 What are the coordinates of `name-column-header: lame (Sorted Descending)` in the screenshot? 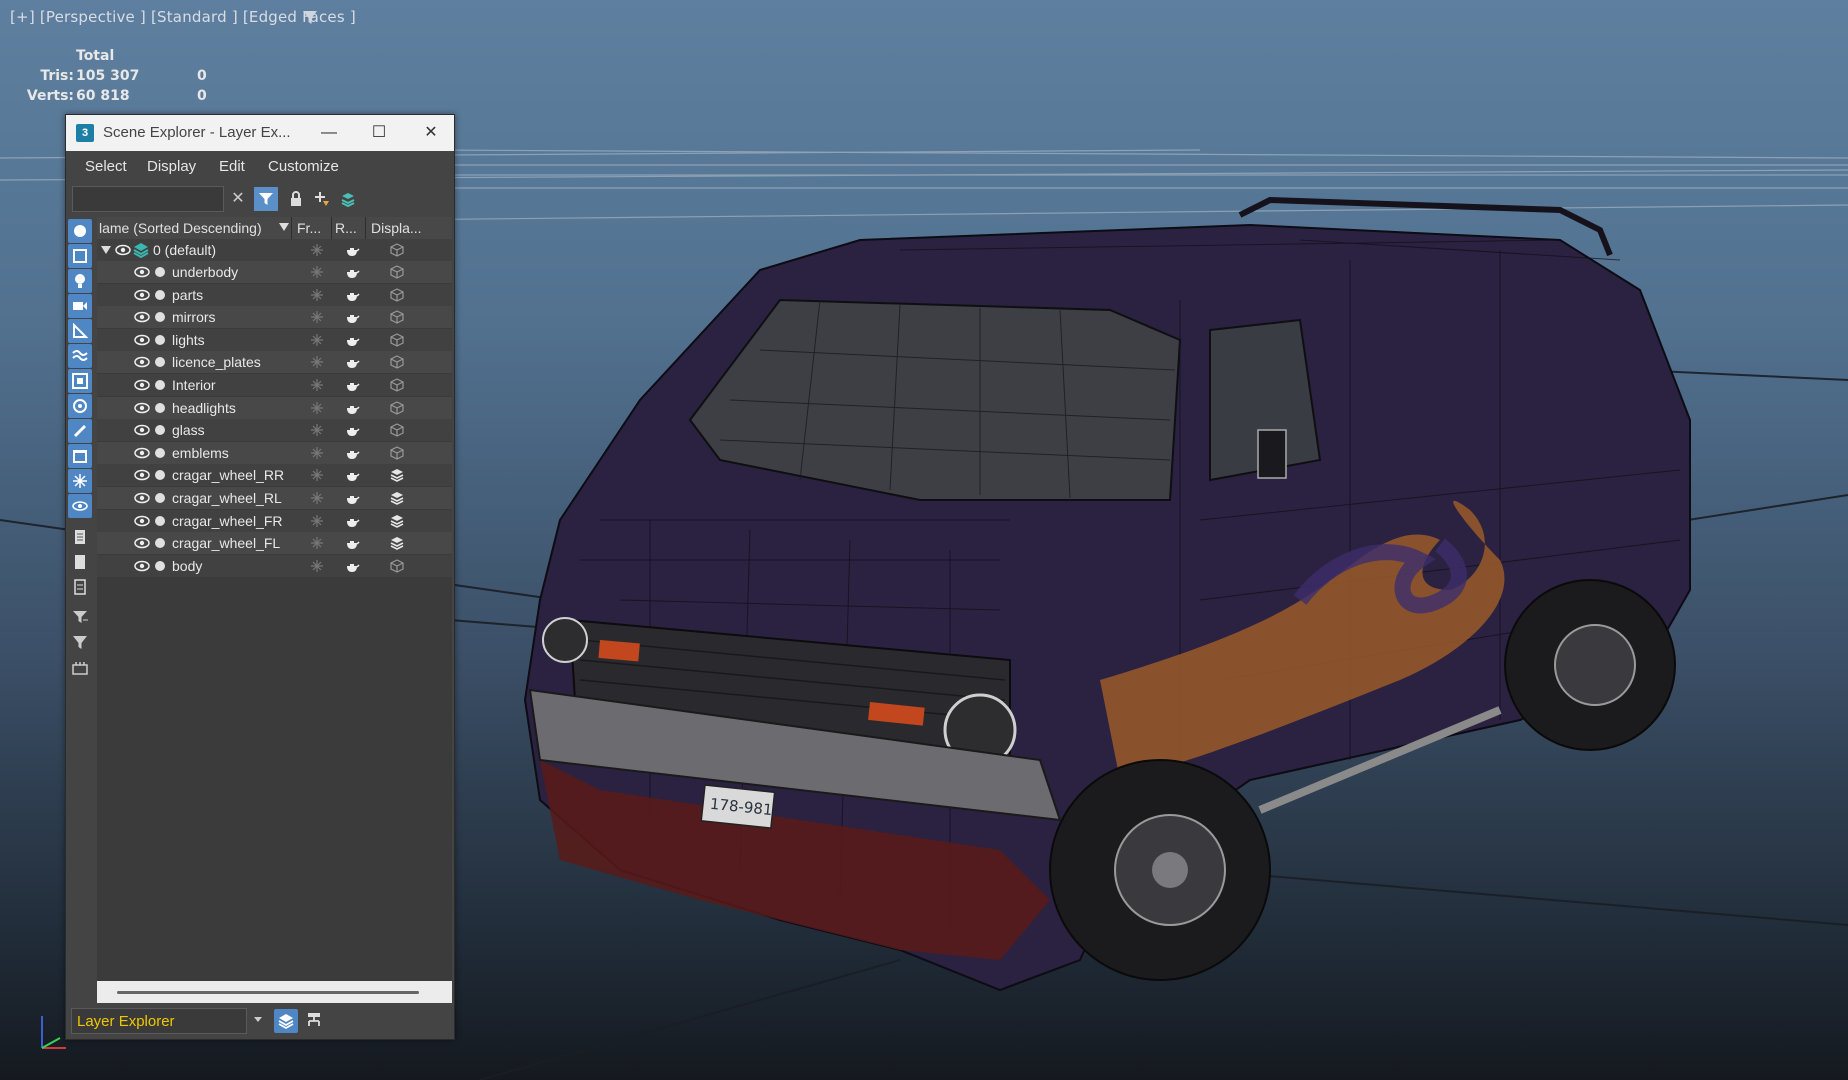 It's located at (180, 228).